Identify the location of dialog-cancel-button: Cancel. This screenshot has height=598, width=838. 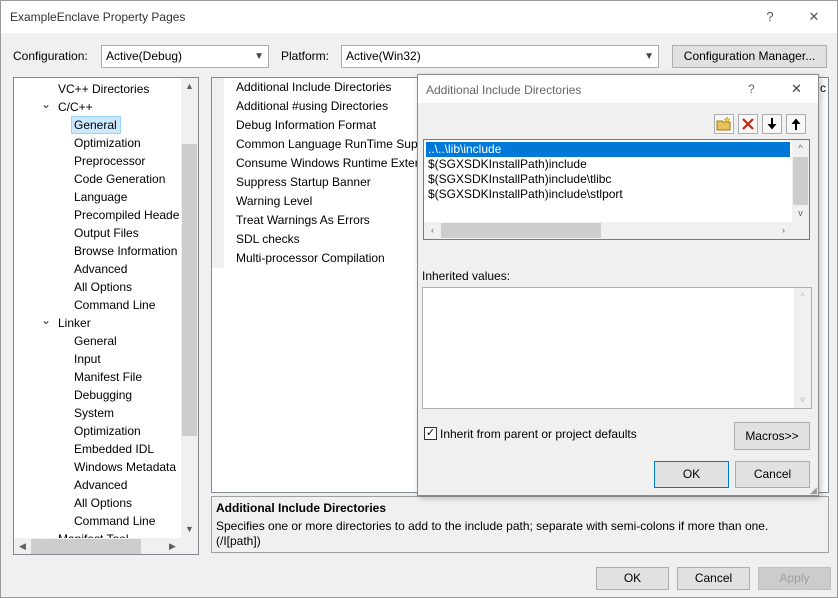
(772, 474).